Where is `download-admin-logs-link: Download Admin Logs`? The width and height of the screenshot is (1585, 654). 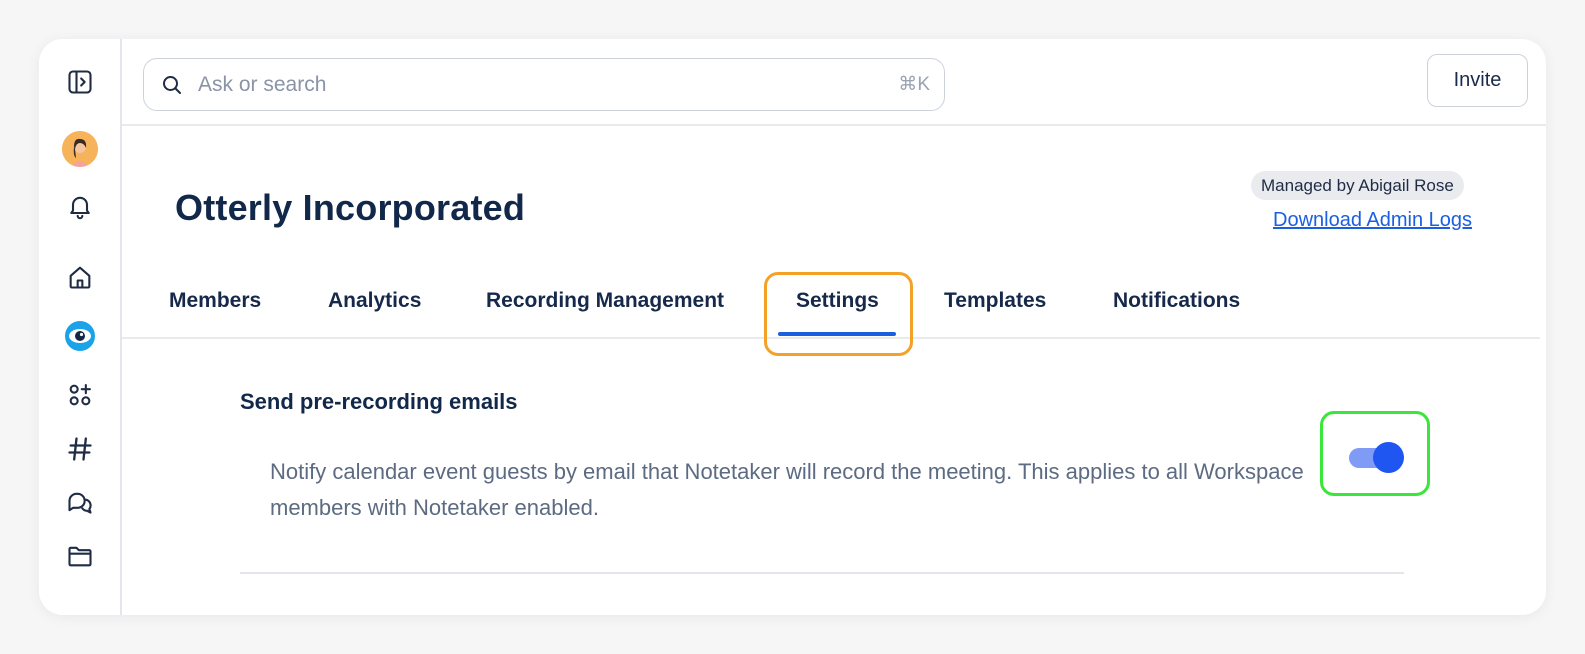 download-admin-logs-link: Download Admin Logs is located at coordinates (1372, 220).